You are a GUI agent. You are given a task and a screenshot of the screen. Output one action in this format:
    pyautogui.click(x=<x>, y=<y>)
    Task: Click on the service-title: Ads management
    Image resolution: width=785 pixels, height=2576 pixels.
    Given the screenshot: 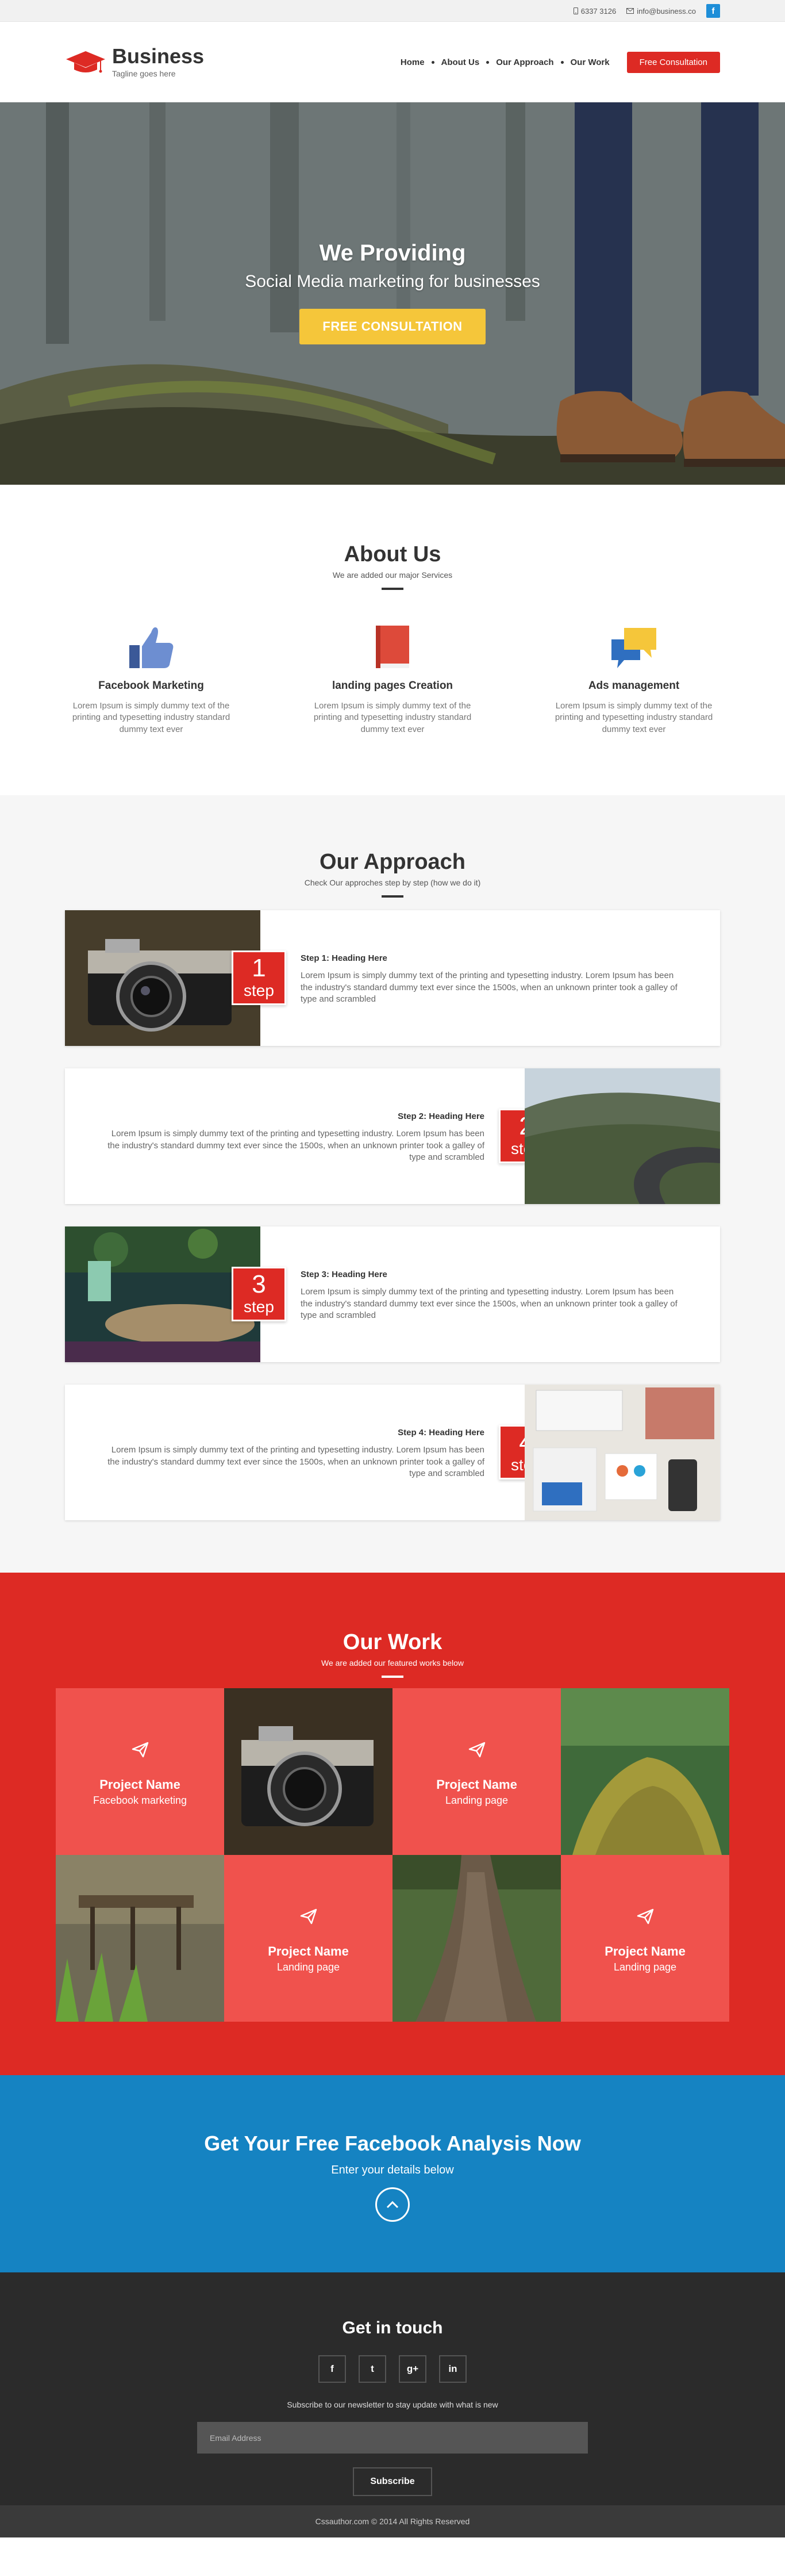 What is the action you would take?
    pyautogui.click(x=634, y=686)
    